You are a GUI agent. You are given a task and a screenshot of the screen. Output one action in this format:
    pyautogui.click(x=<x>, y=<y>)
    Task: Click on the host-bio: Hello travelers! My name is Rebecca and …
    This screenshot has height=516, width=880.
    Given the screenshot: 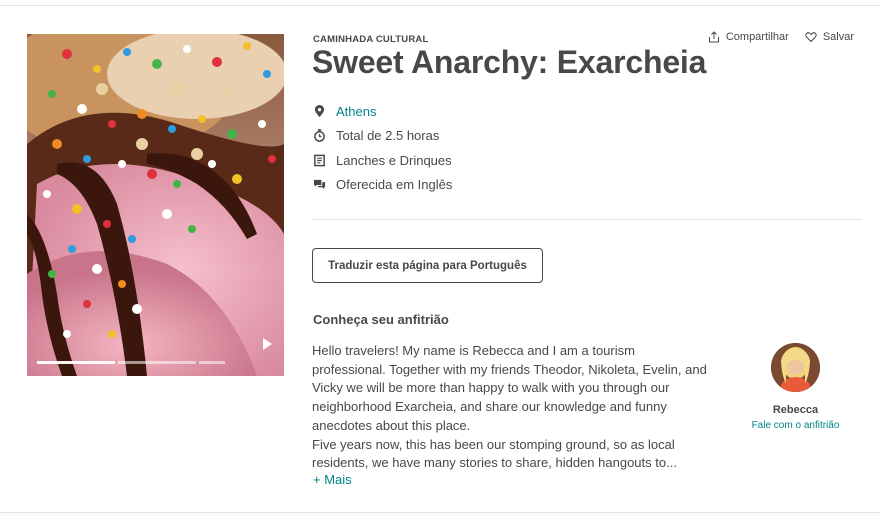 What is the action you would take?
    pyautogui.click(x=512, y=407)
    